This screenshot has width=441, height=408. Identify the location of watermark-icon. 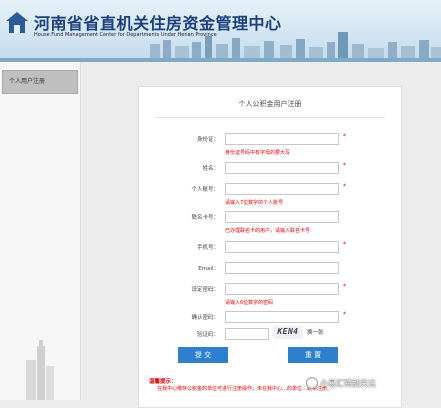
(312, 383).